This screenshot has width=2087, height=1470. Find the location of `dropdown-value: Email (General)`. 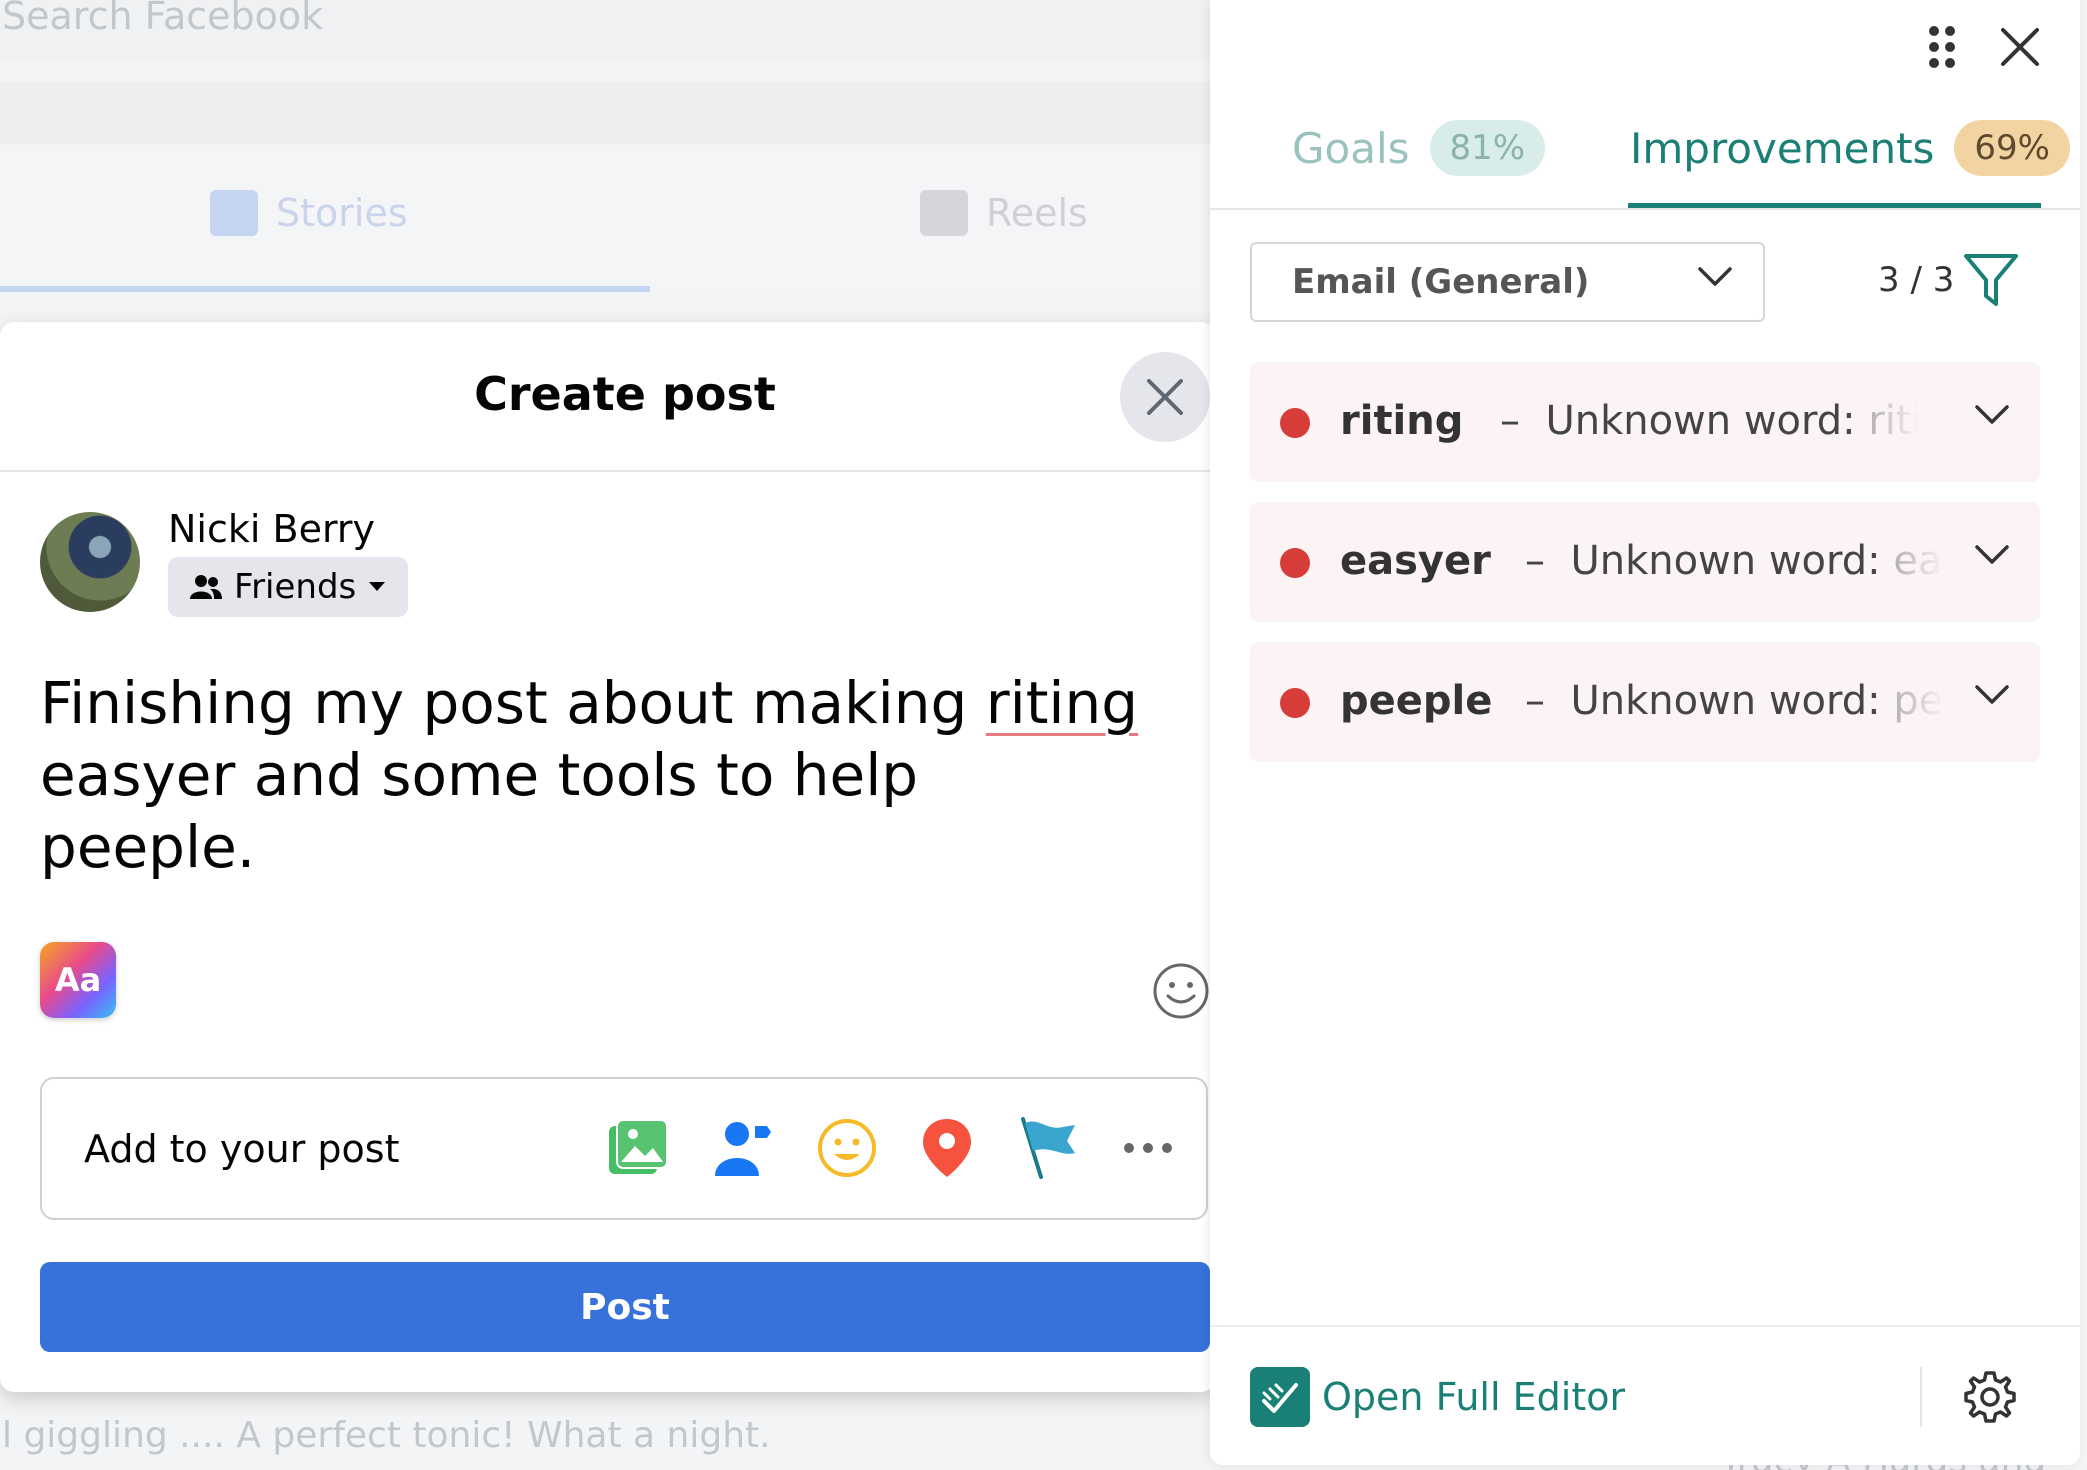

dropdown-value: Email (General) is located at coordinates (1441, 282).